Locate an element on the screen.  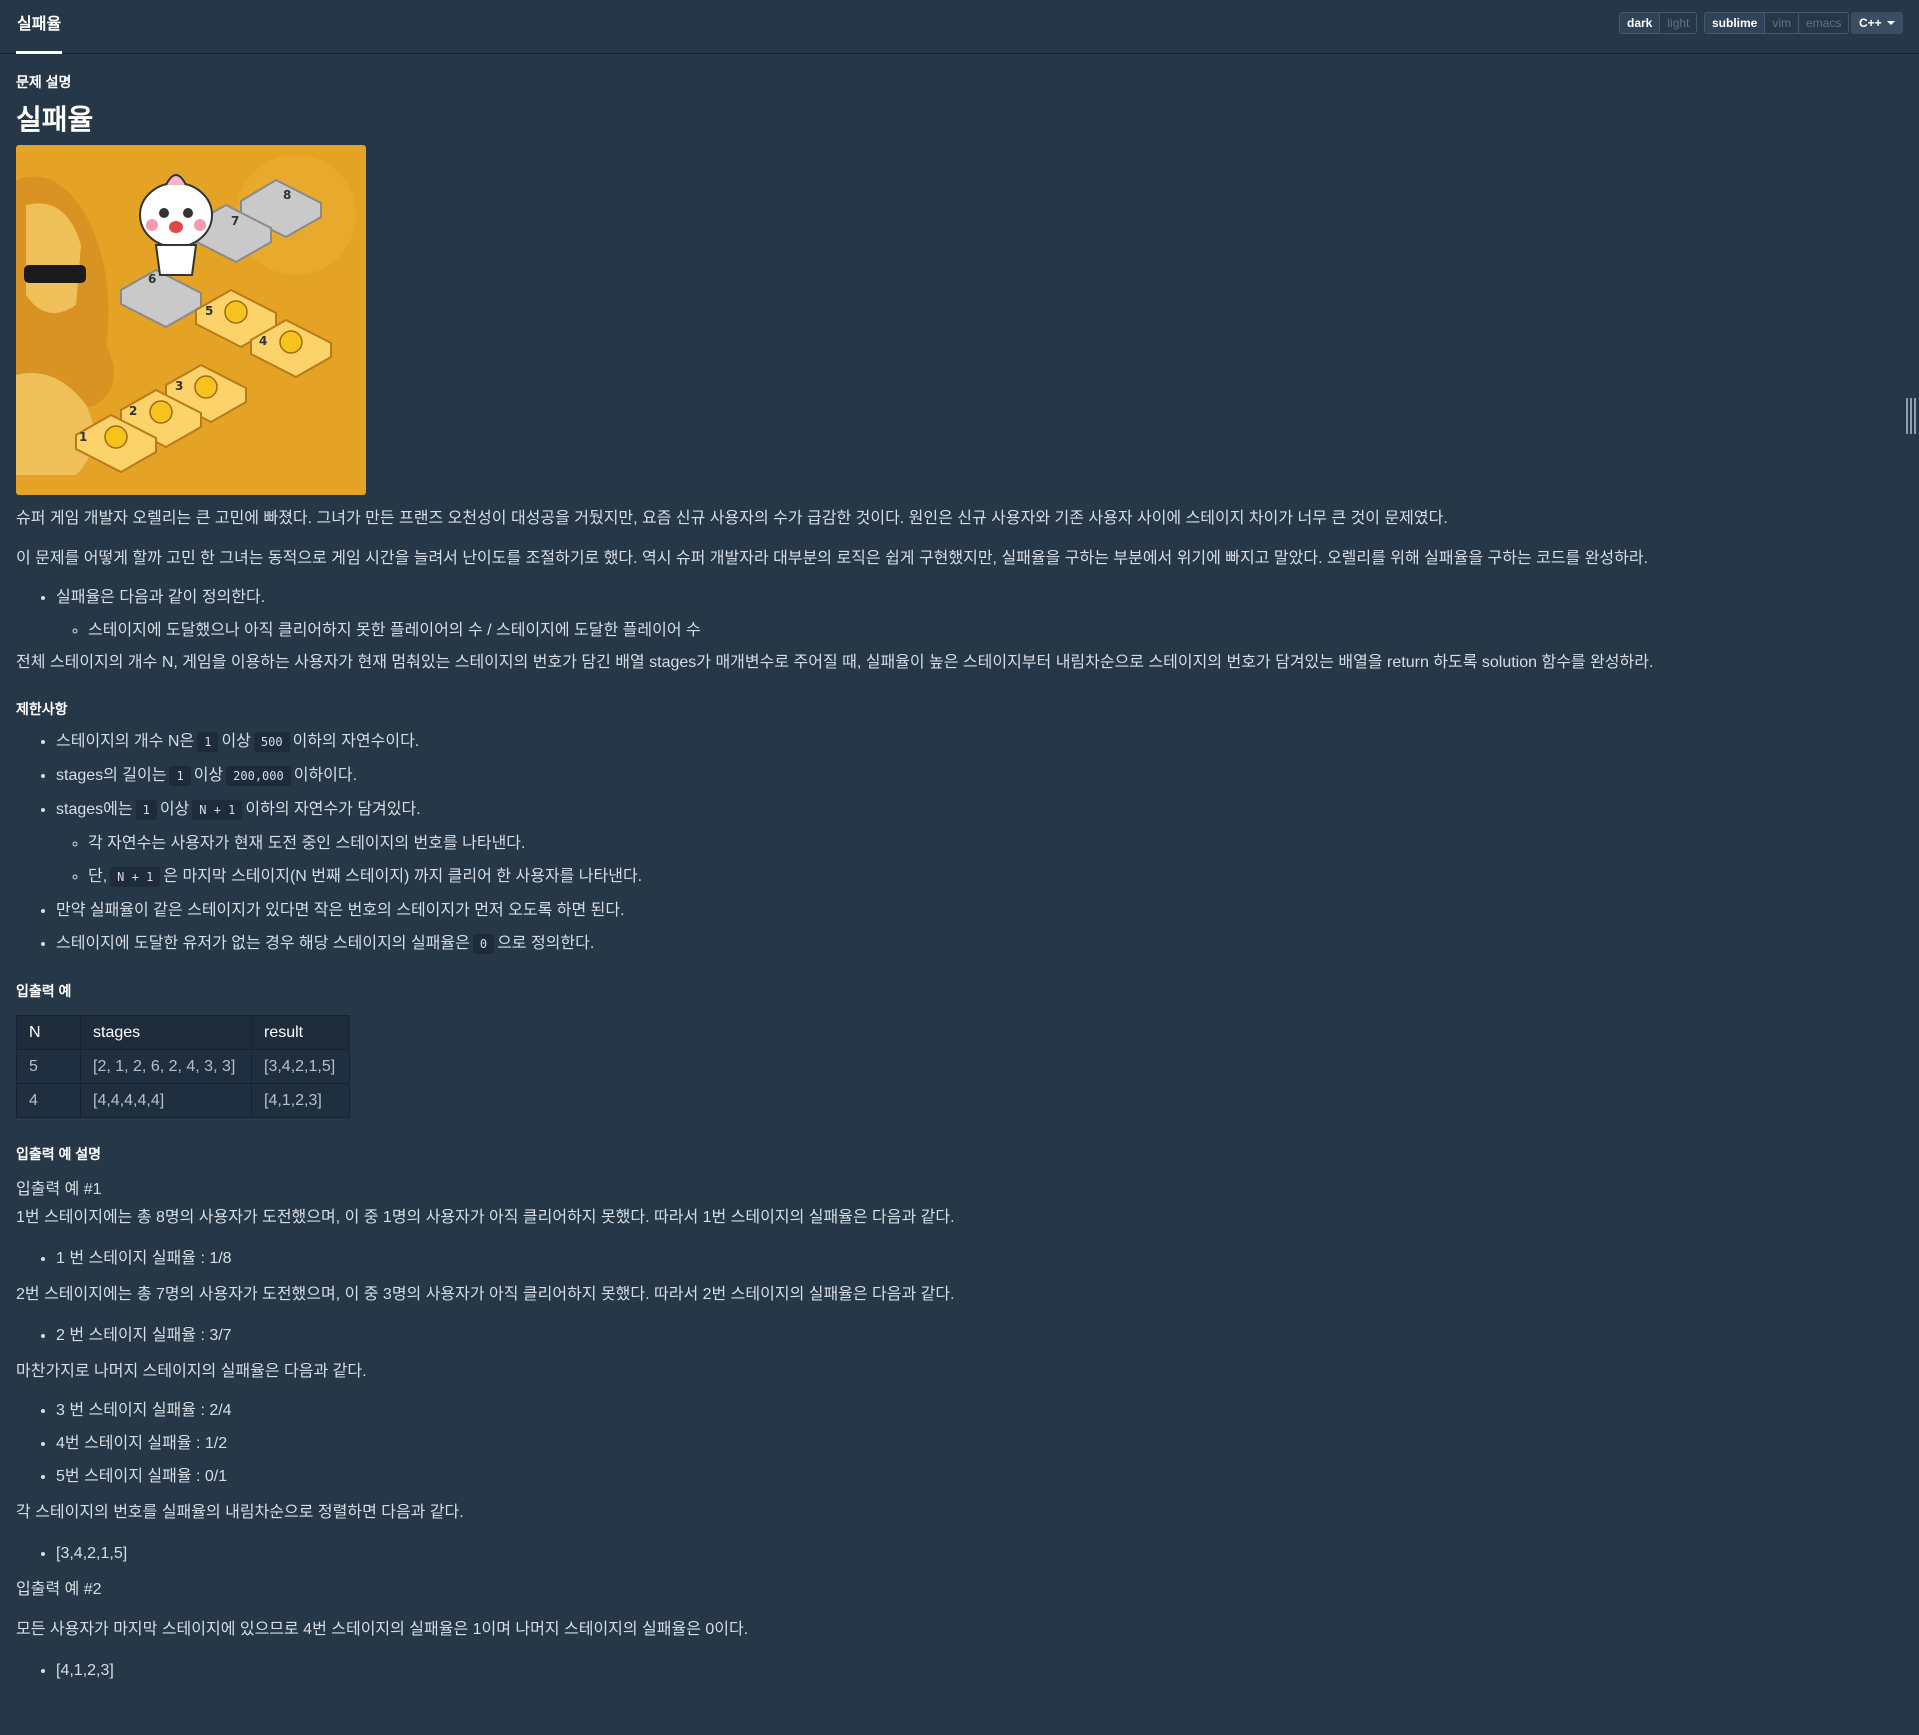
example-1-paragraph-3: 마찬가지로 나머지 스테이지의 실패율은 다음과 같다. is located at coordinates (191, 1371).